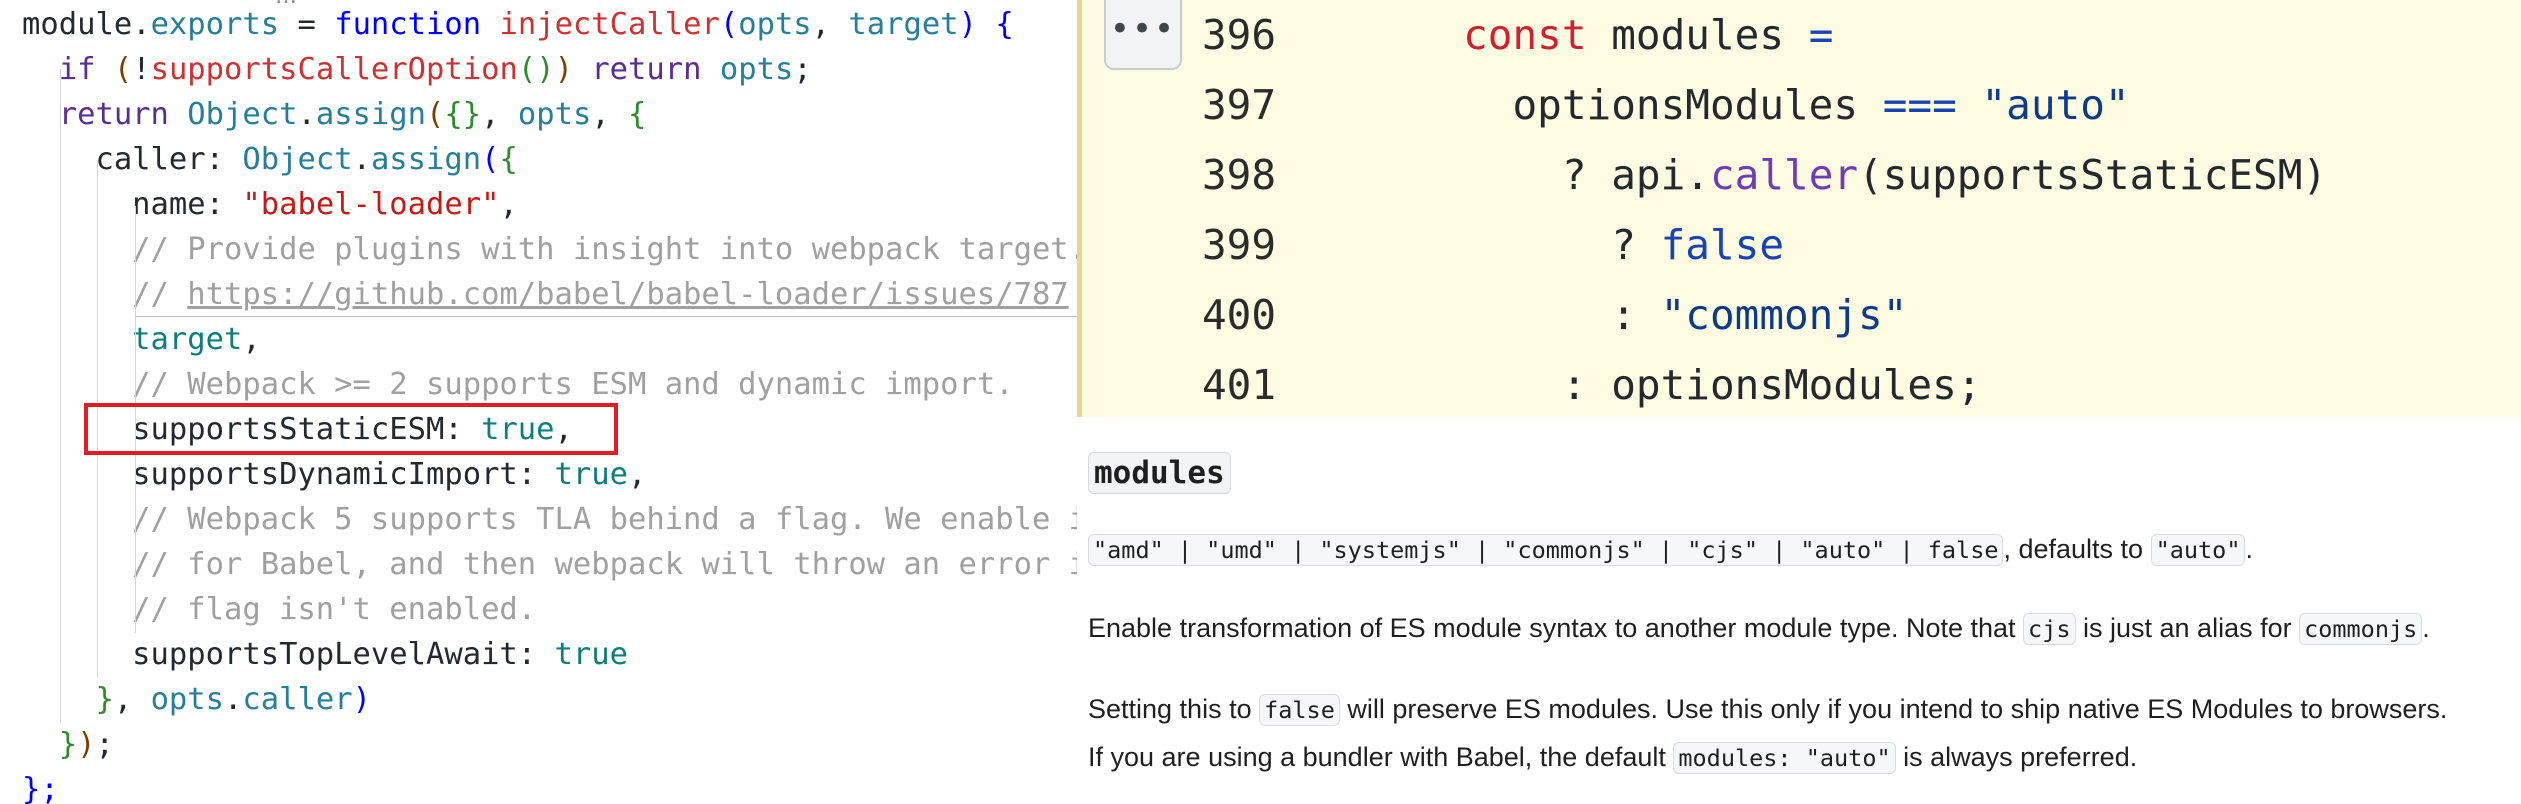 The image size is (2521, 804). What do you see at coordinates (591, 474) in the screenshot?
I see `code-token: true` at bounding box center [591, 474].